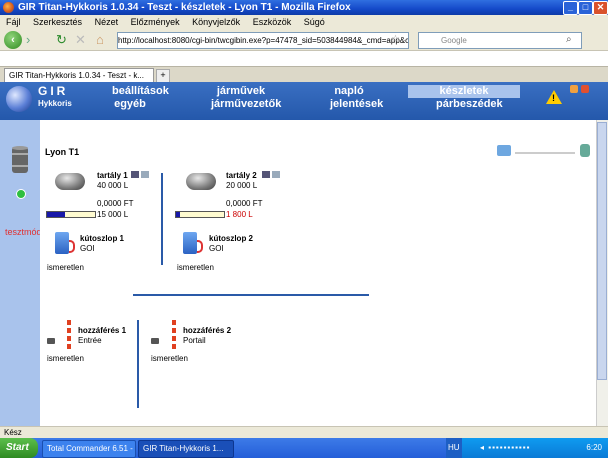 The width and height of the screenshot is (608, 458). I want to click on access-name: hozzáférés 2, so click(207, 330).